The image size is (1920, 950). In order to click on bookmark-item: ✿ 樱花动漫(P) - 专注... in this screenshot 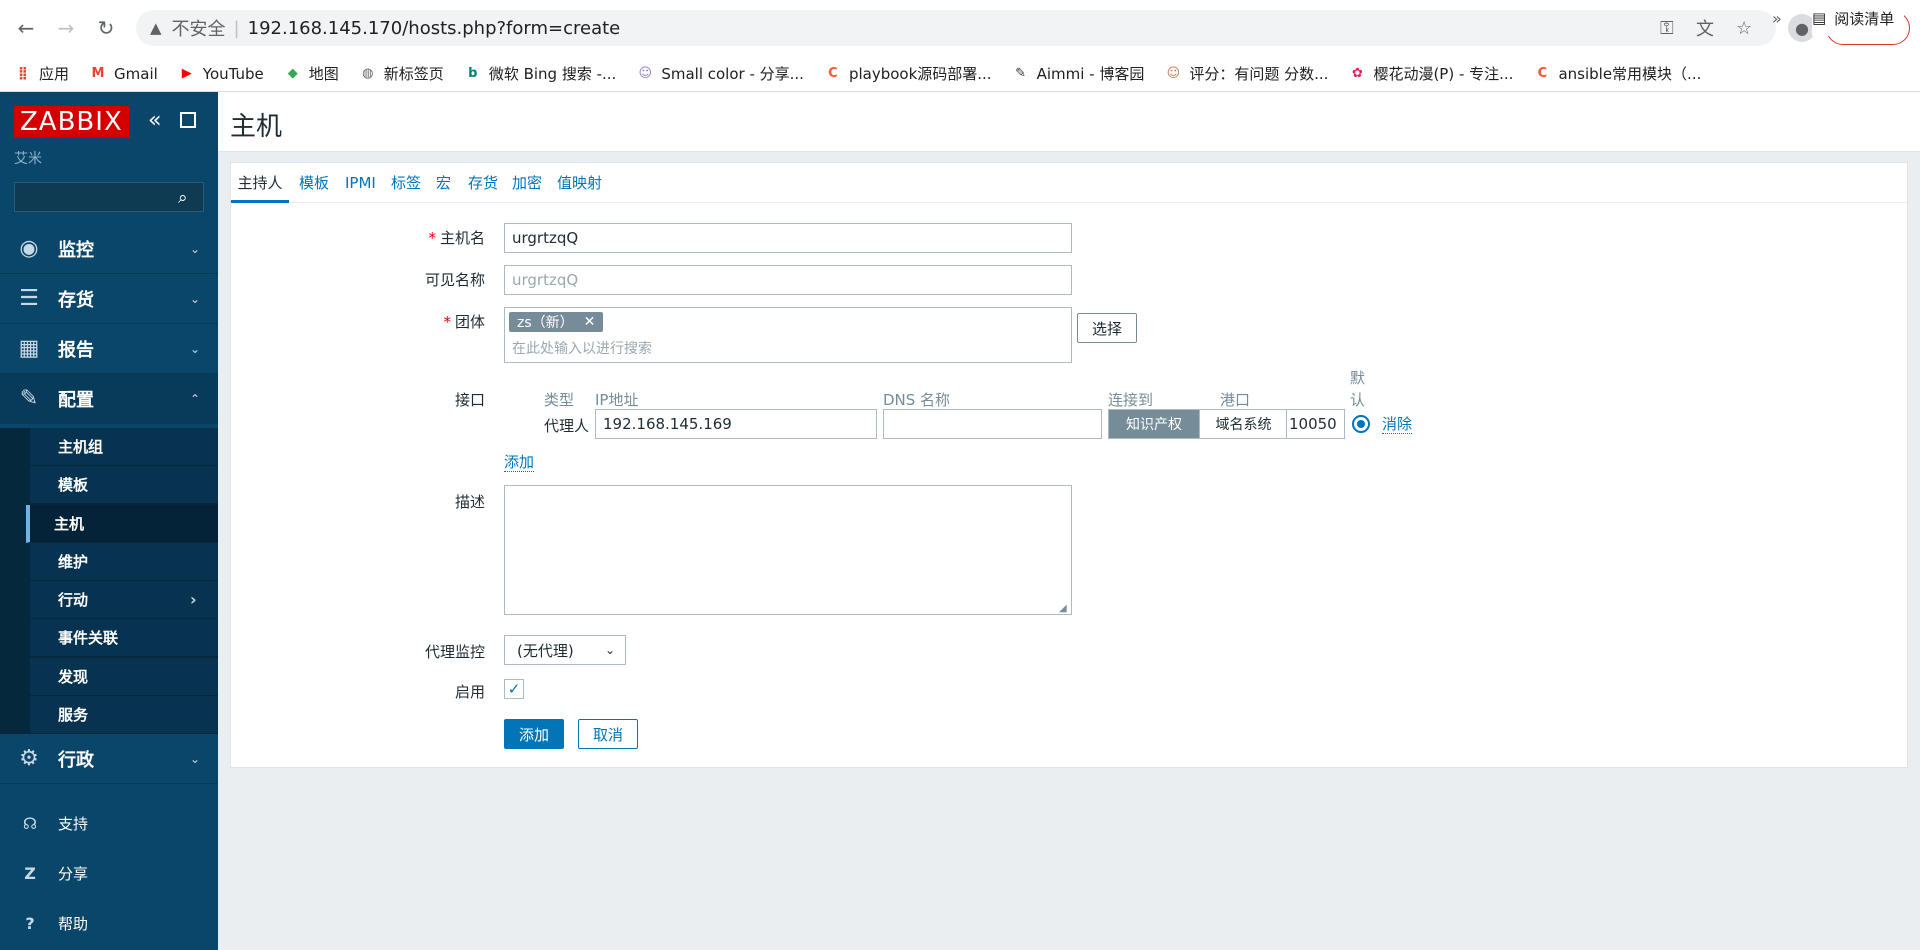, I will do `click(1430, 73)`.